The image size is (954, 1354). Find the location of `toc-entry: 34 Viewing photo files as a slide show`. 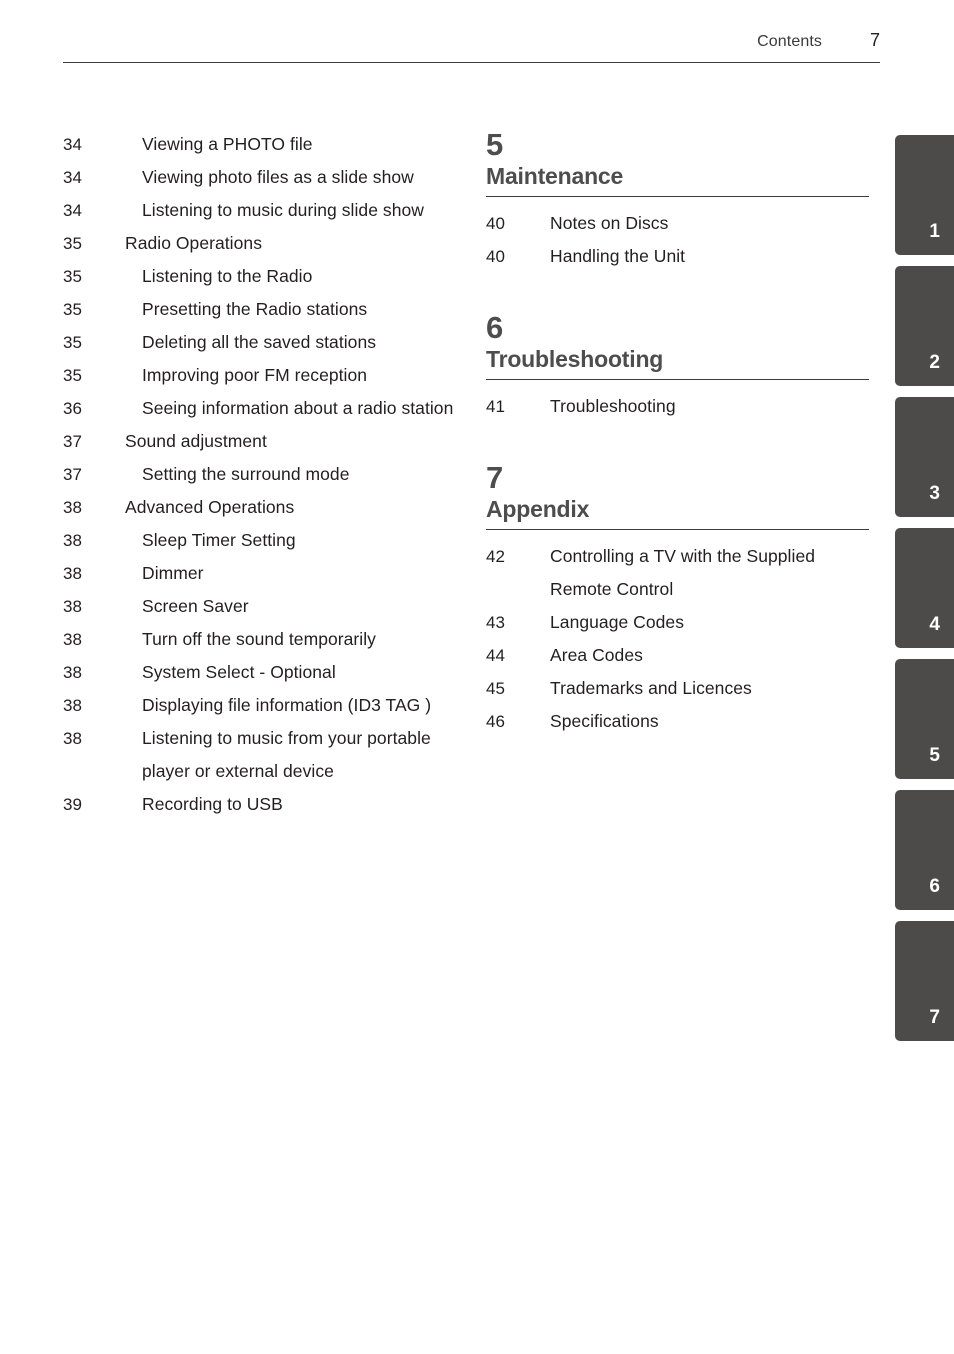

toc-entry: 34 Viewing photo files as a slide show is located at coordinates (263, 177).